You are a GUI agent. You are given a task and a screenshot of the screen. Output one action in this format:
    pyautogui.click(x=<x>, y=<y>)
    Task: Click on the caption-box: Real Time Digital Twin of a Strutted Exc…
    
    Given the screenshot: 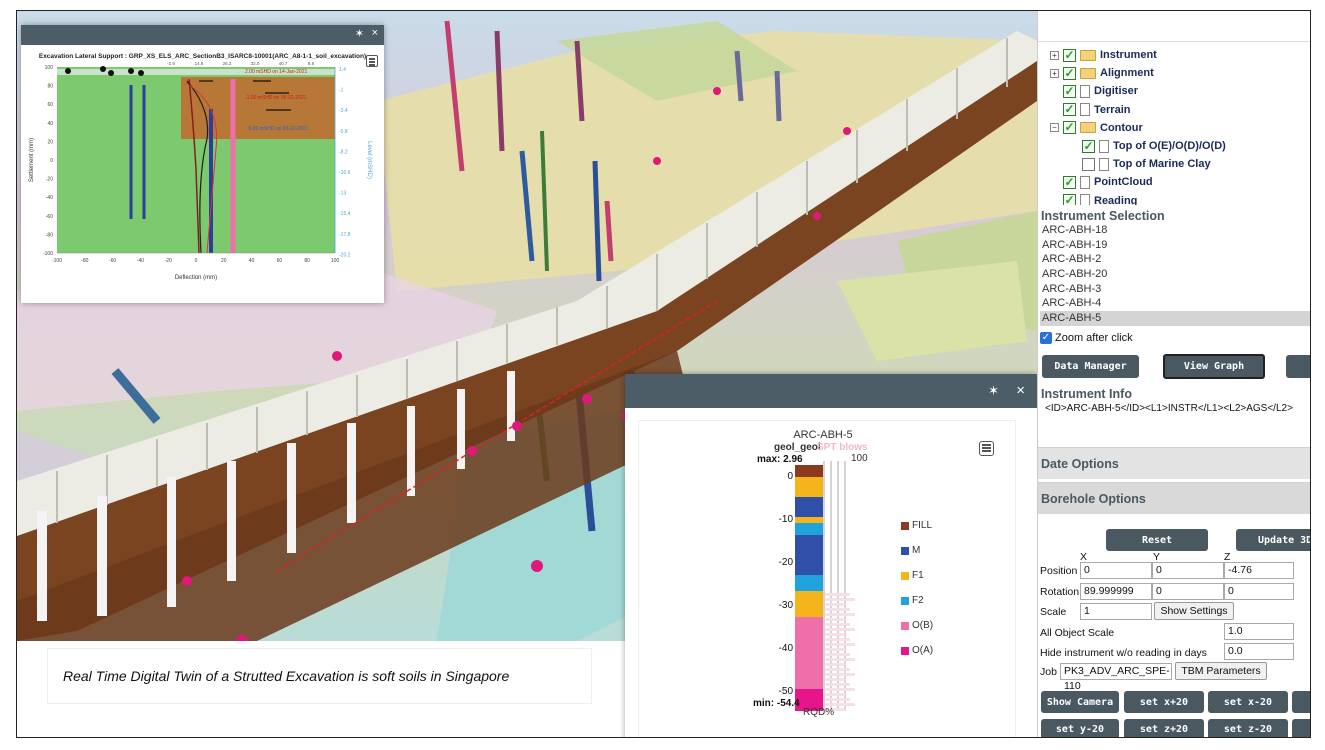 What is the action you would take?
    pyautogui.click(x=319, y=676)
    